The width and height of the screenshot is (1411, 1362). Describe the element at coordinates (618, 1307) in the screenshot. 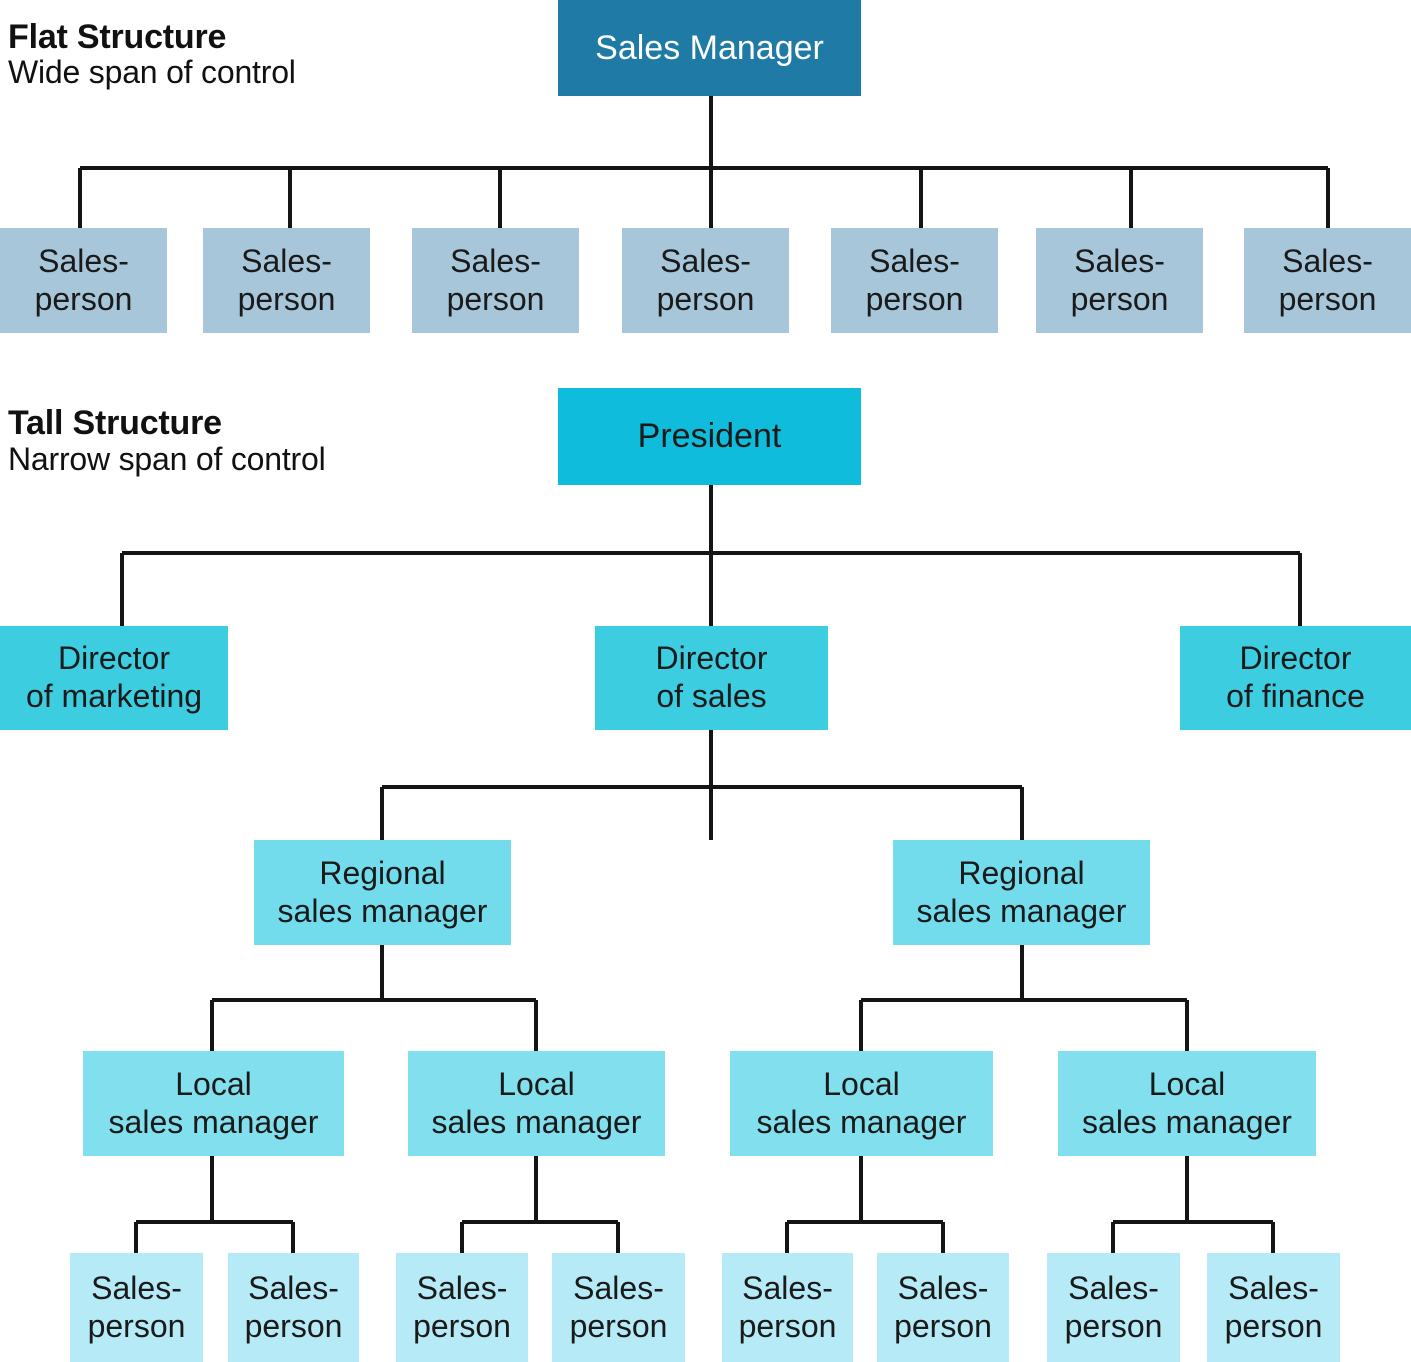

I see `tall-salesperson-box-4: Sales- person` at that location.